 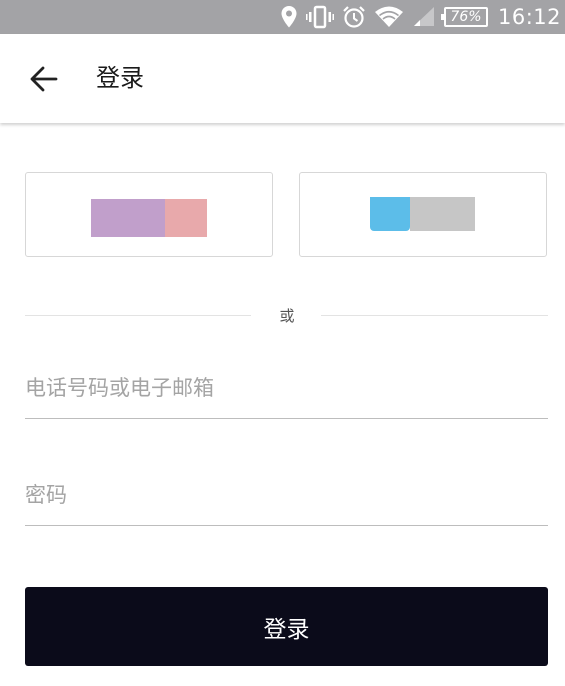 I want to click on divider-line-right, so click(x=434, y=315).